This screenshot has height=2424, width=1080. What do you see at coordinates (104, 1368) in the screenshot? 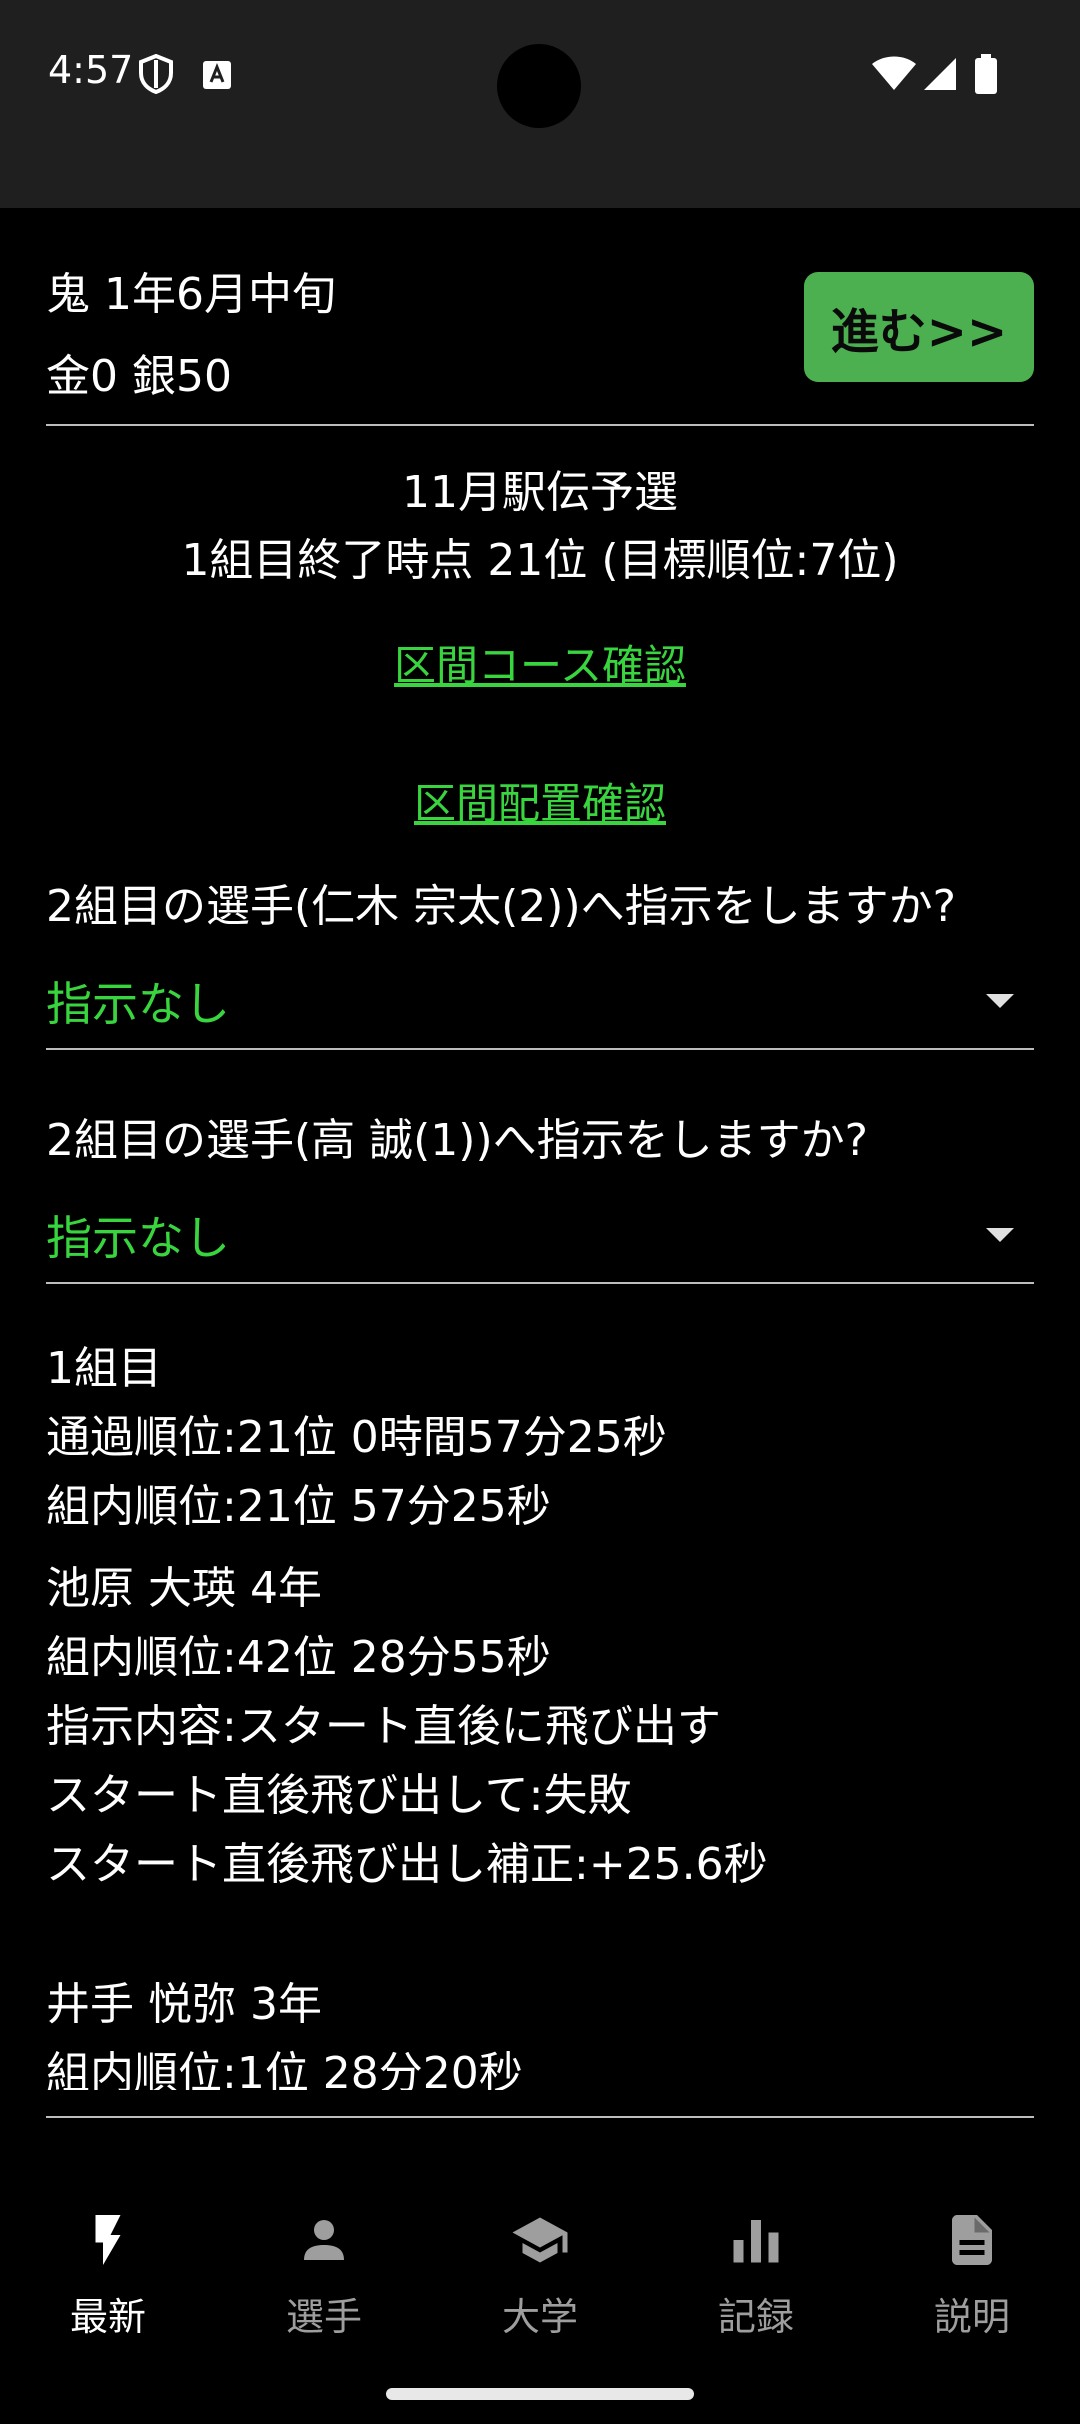
I see `group-title: 1組目` at bounding box center [104, 1368].